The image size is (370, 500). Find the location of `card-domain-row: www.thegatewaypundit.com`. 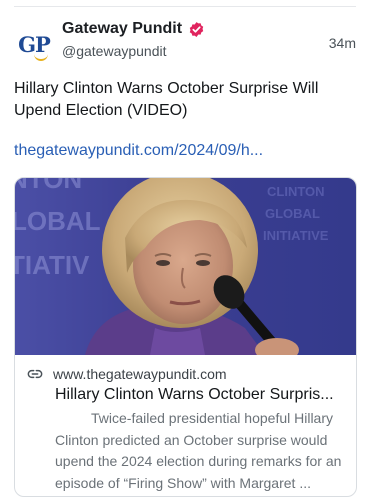

card-domain-row: www.thegatewaypundit.com is located at coordinates (185, 374).